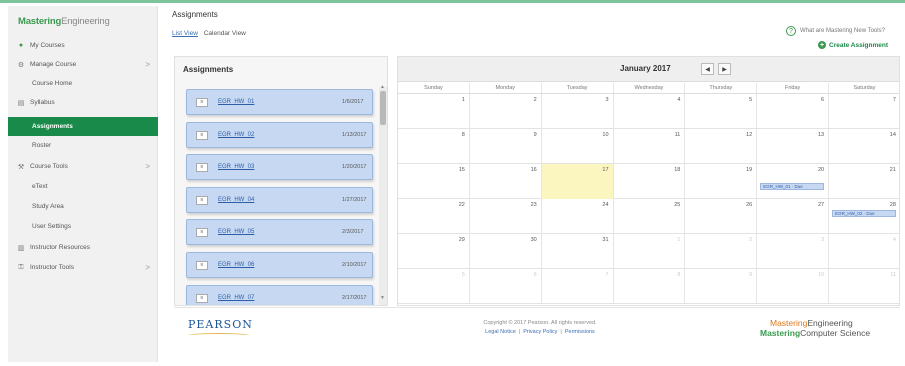 The width and height of the screenshot is (905, 366). I want to click on calendar-day-cell: 16, so click(506, 181).